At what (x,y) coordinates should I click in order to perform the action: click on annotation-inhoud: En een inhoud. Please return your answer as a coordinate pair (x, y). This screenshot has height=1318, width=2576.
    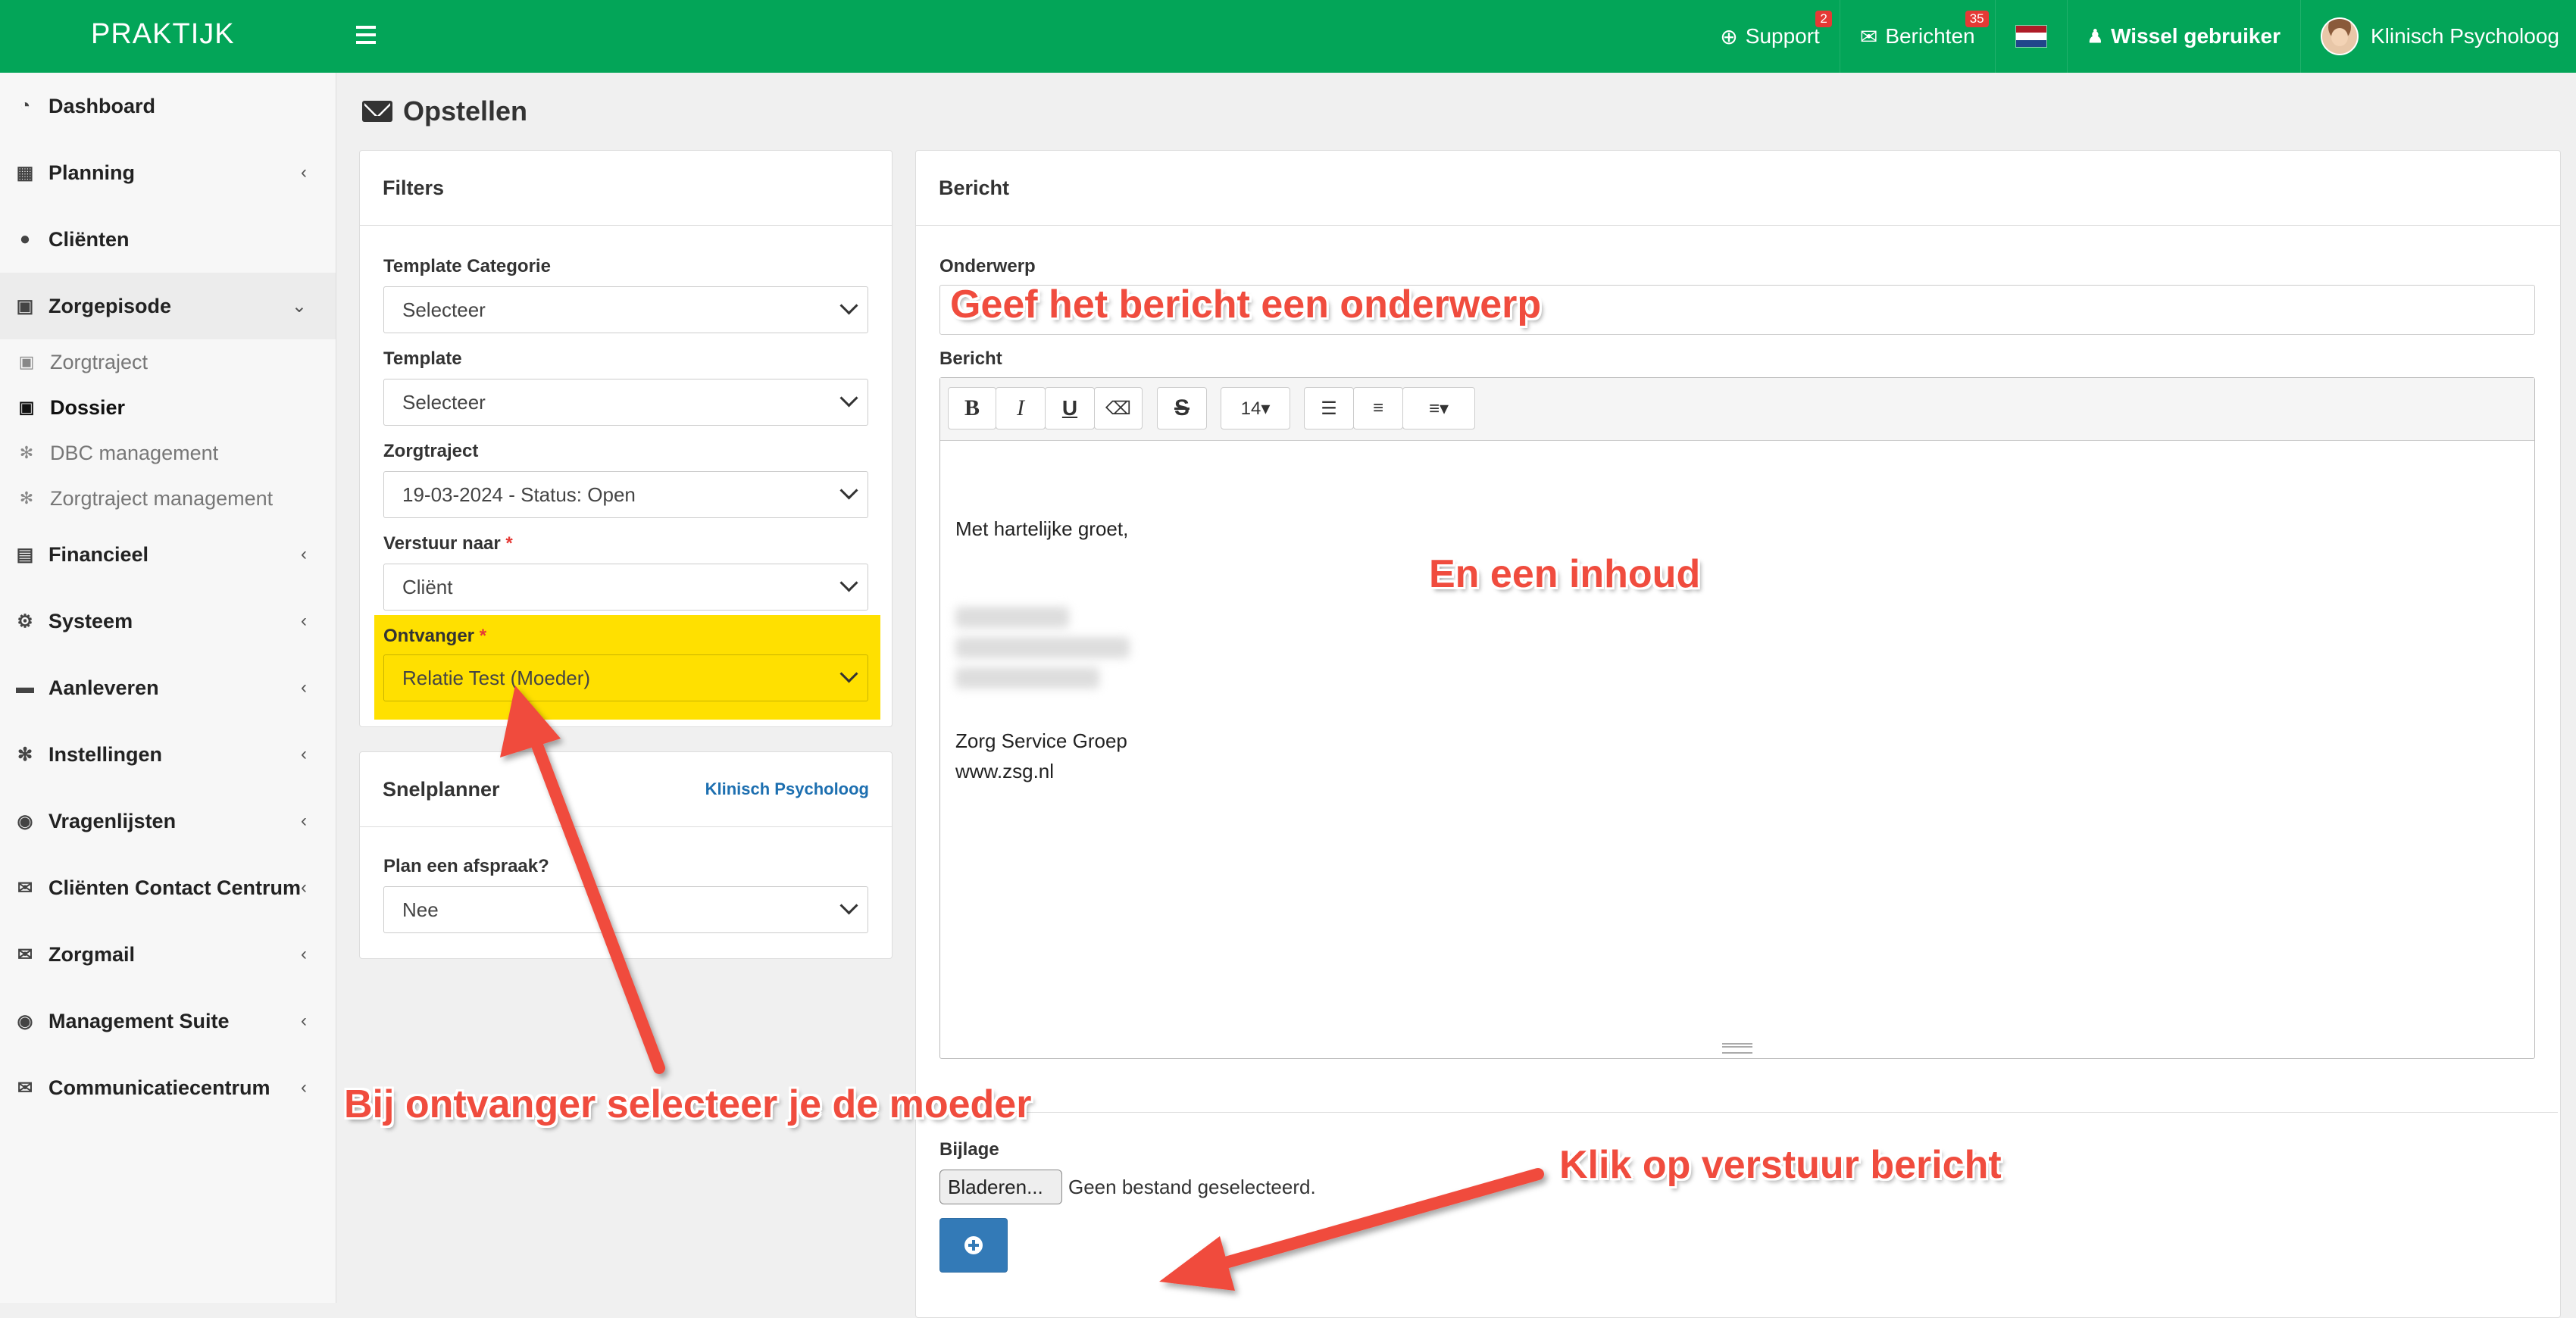
    Looking at the image, I should click on (1565, 574).